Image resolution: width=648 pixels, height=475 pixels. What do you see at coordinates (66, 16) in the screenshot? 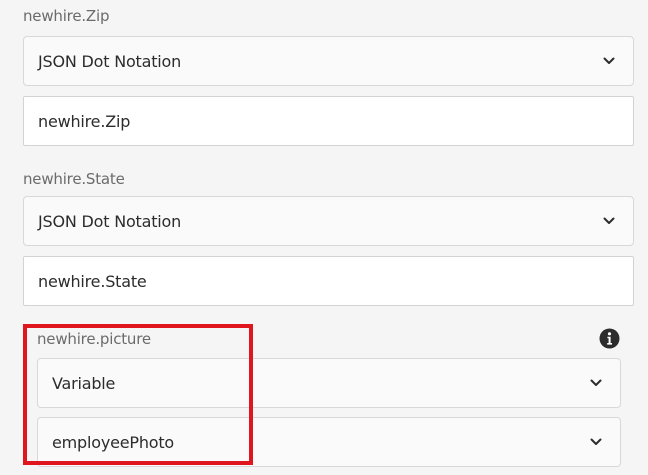
I see `field-label-zip: newhire.Zip` at bounding box center [66, 16].